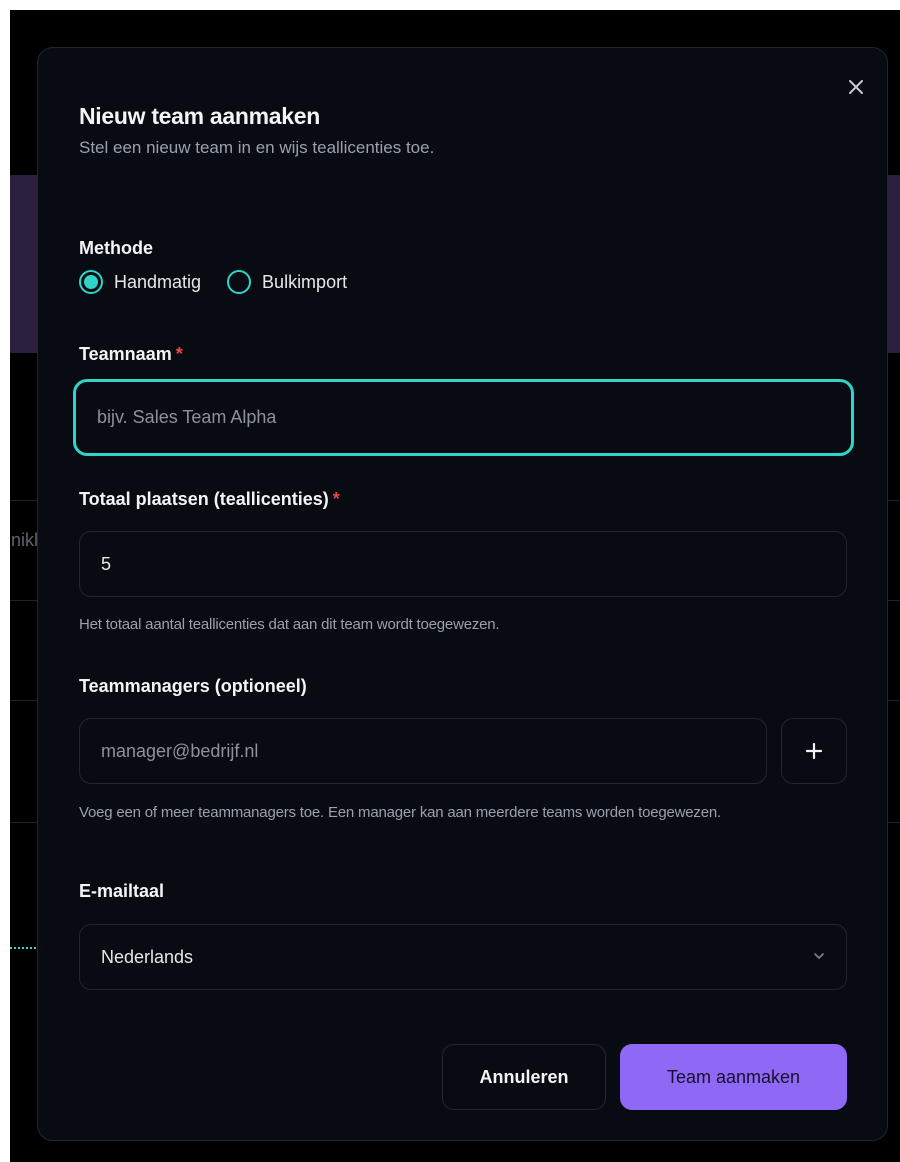  Describe the element at coordinates (187, 417) in the screenshot. I see `team-name-placeholder: bijv. Sales Team Alpha` at that location.